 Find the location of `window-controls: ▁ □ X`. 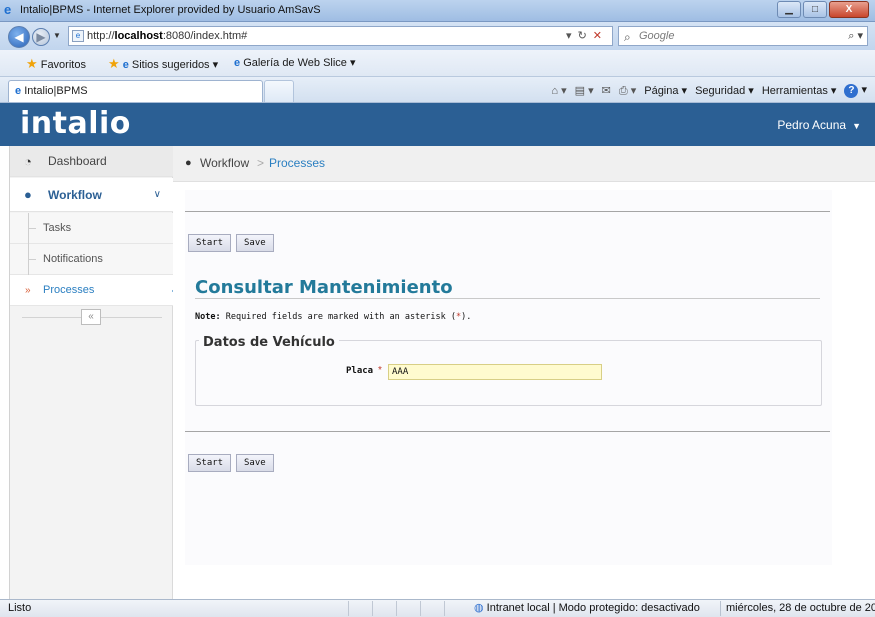

window-controls: ▁ □ X is located at coordinates (823, 9).